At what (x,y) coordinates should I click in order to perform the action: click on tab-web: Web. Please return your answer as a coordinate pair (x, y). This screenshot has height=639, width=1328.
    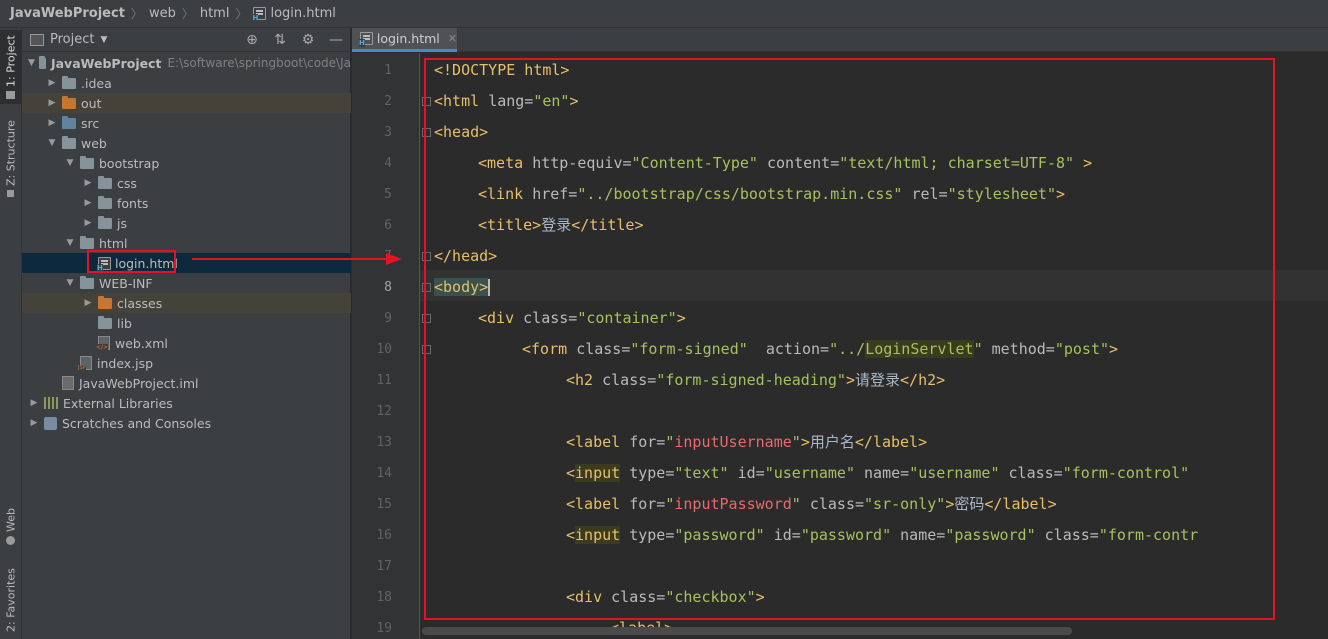
    Looking at the image, I should click on (11, 527).